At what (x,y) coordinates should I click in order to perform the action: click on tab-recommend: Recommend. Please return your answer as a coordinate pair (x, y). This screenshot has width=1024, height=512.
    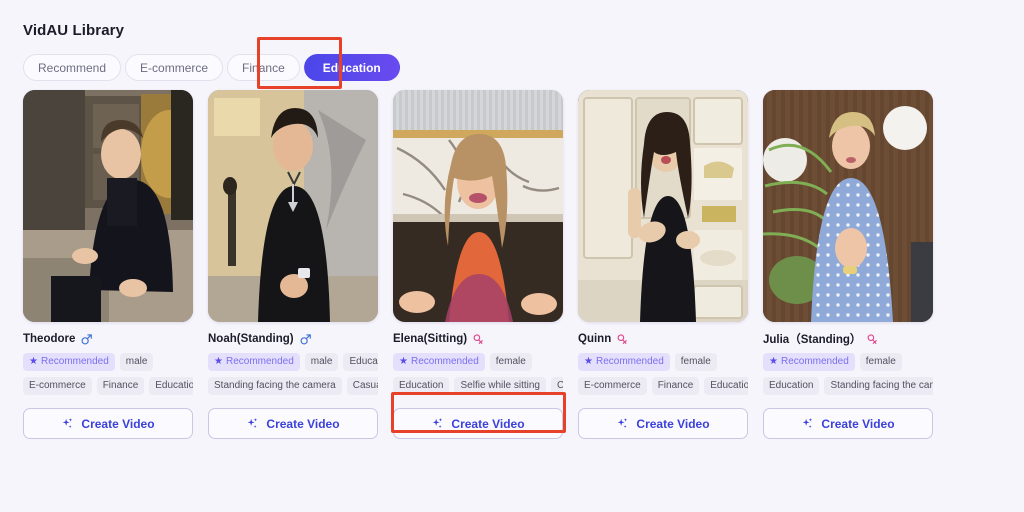
    Looking at the image, I should click on (72, 67).